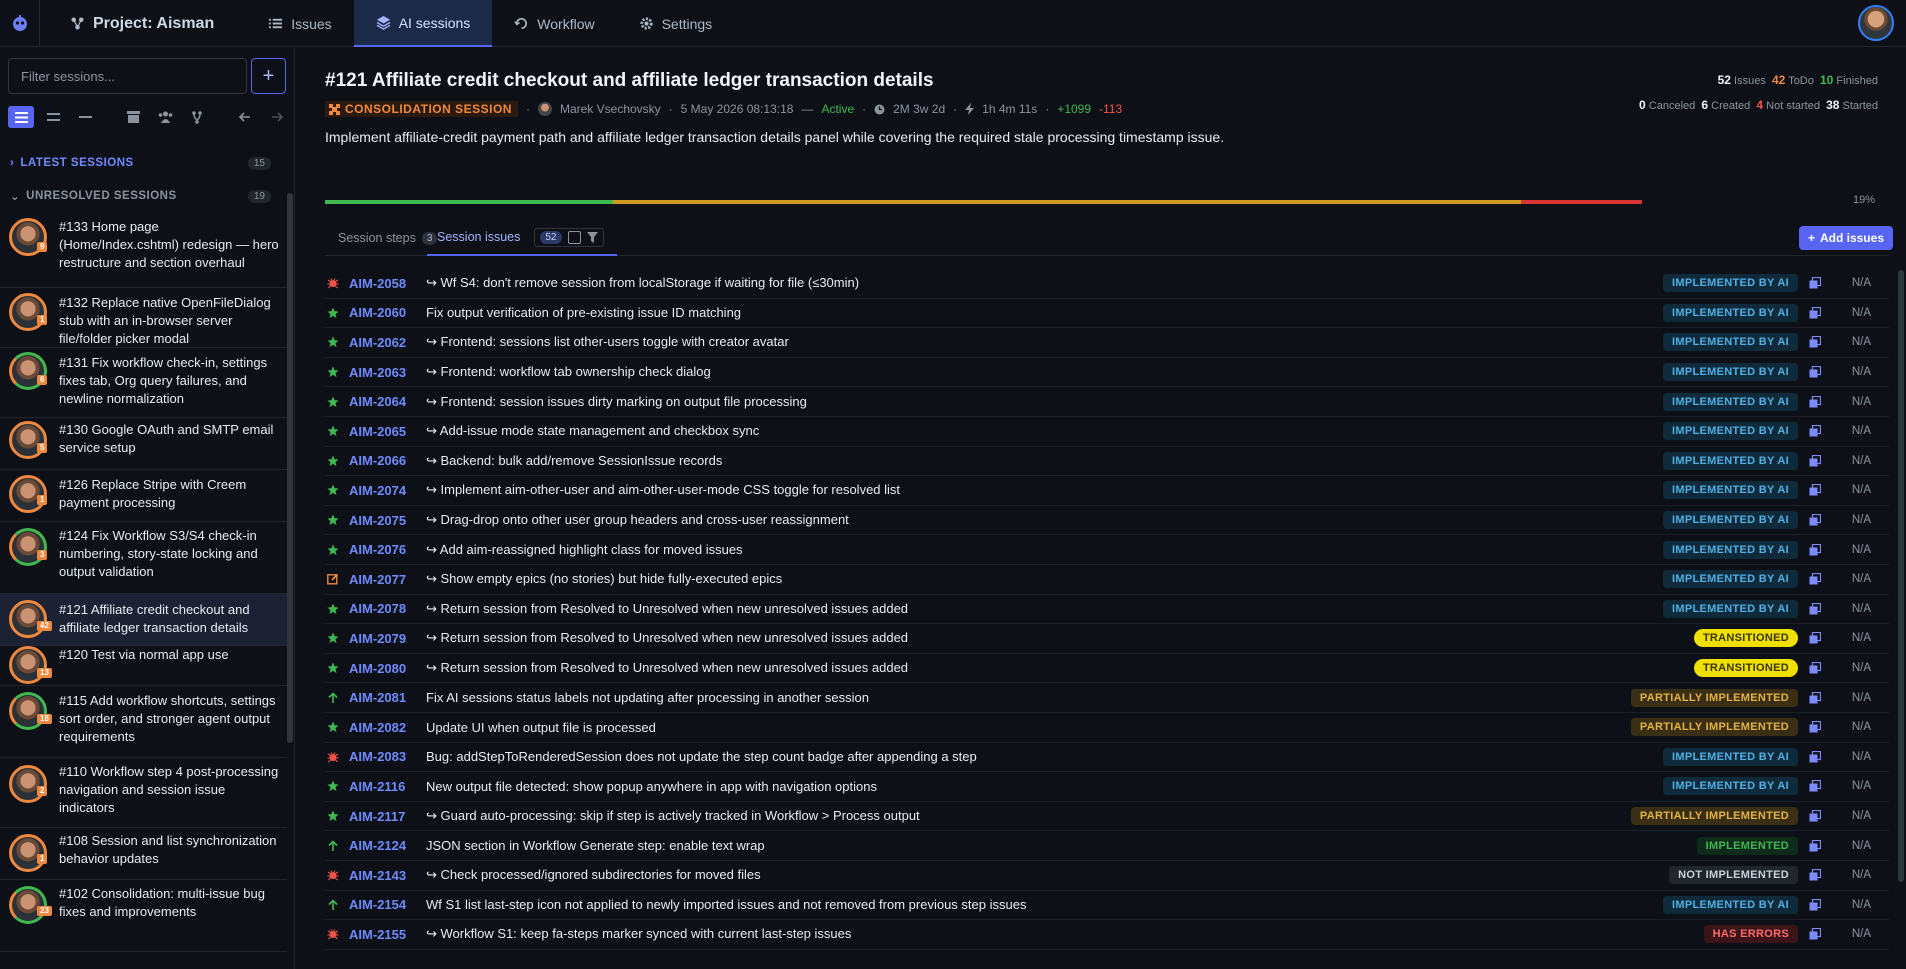 The width and height of the screenshot is (1906, 969). Describe the element at coordinates (377, 756) in the screenshot. I see `issue-key-link: AIM-2083` at that location.